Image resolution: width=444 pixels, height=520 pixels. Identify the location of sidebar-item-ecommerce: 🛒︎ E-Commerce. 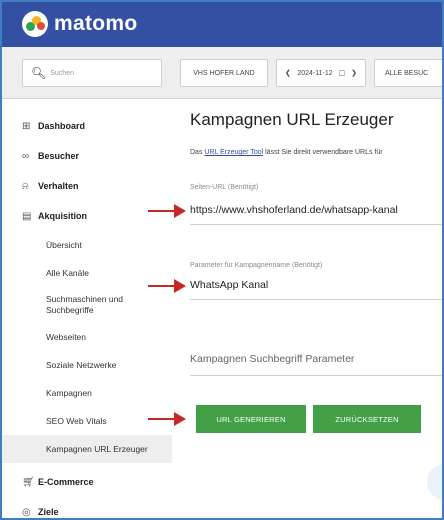
(87, 482).